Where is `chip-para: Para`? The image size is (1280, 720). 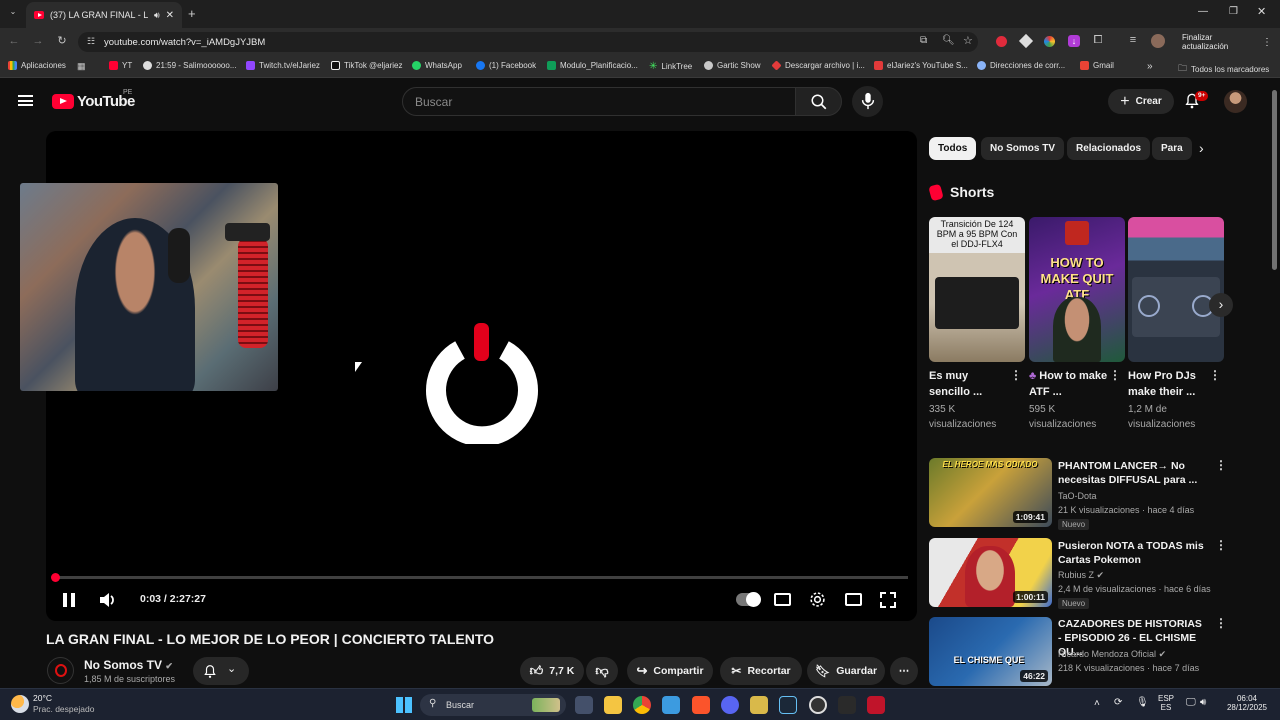
chip-para: Para is located at coordinates (1172, 148).